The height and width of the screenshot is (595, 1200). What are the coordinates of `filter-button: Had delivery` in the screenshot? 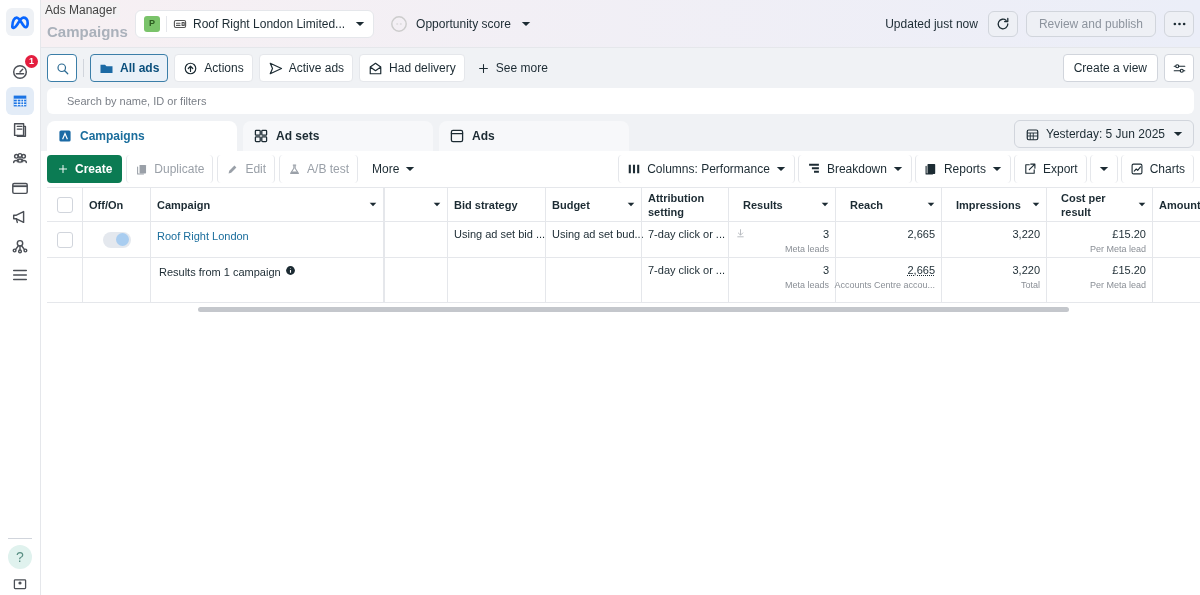 It's located at (412, 68).